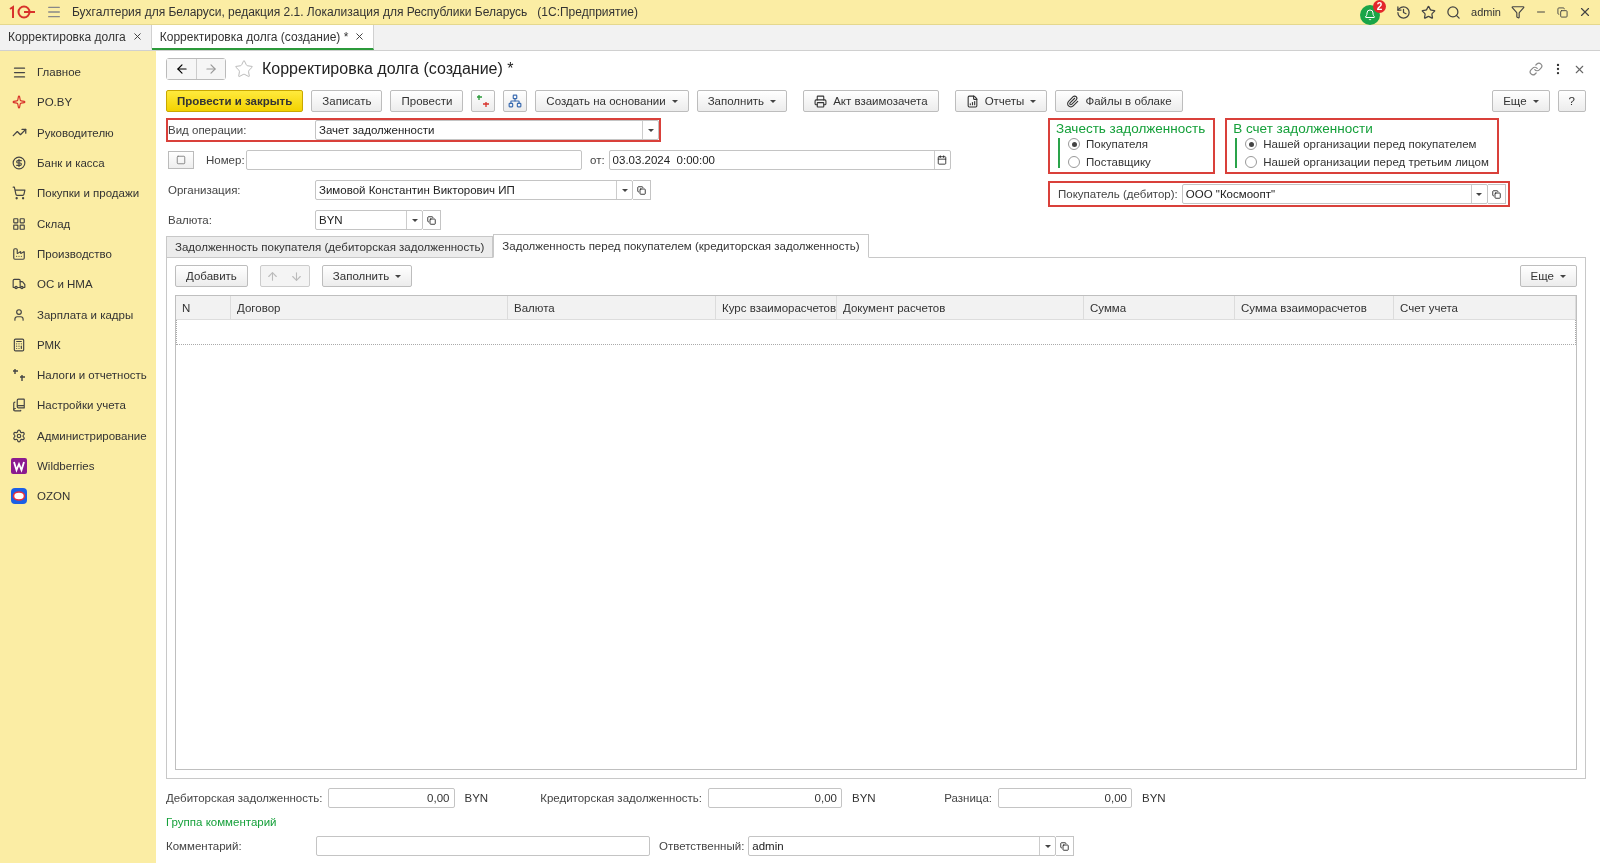 This screenshot has width=1600, height=863. What do you see at coordinates (876, 332) in the screenshot?
I see `table-row` at bounding box center [876, 332].